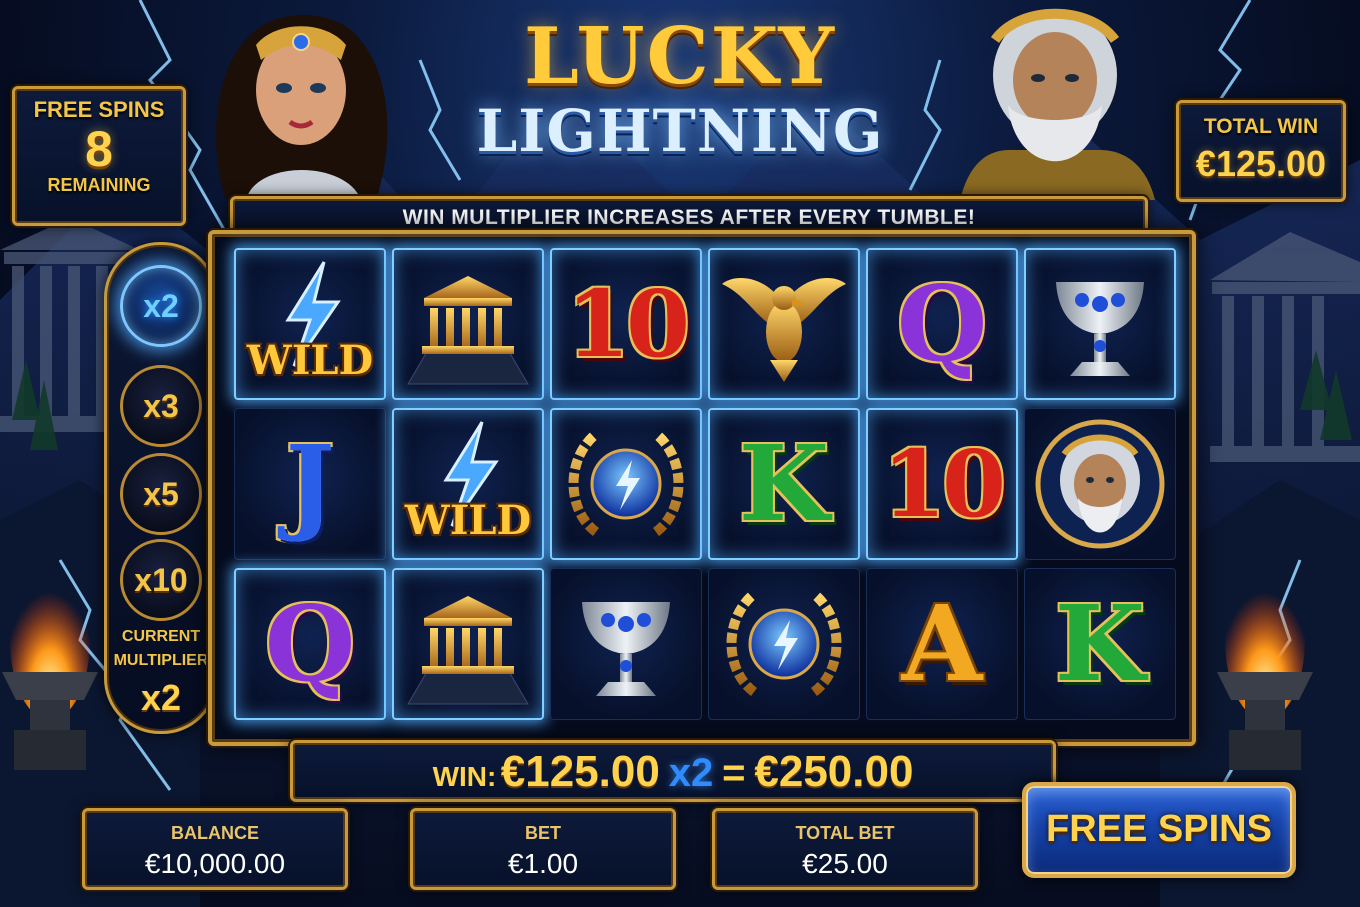 The height and width of the screenshot is (907, 1360). What do you see at coordinates (845, 833) in the screenshot?
I see `total-bet-label: TOTAL BET` at bounding box center [845, 833].